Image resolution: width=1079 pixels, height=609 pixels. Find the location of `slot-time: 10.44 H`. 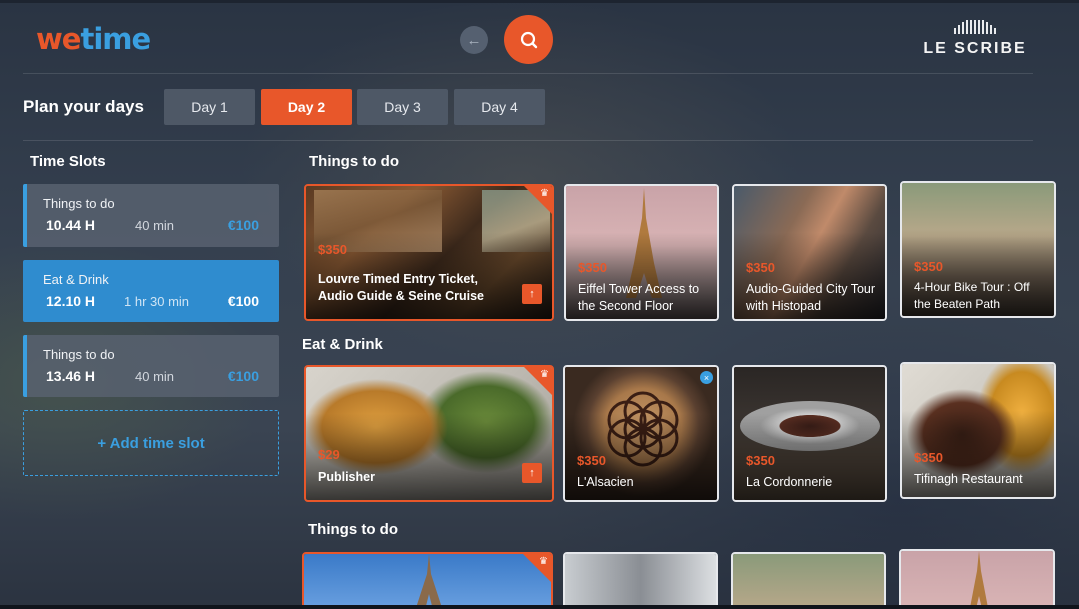

slot-time: 10.44 H is located at coordinates (71, 225).